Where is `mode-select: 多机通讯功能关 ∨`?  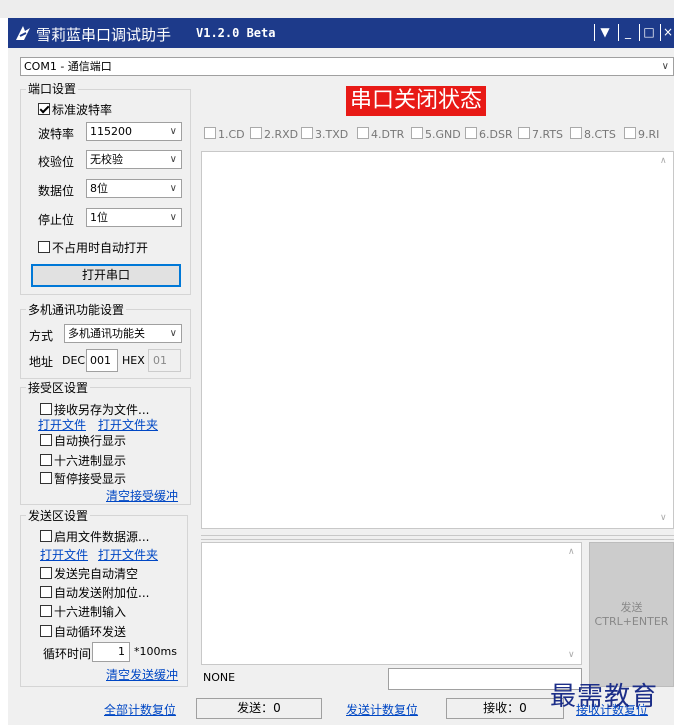
mode-select: 多机通讯功能关 ∨ is located at coordinates (123, 333).